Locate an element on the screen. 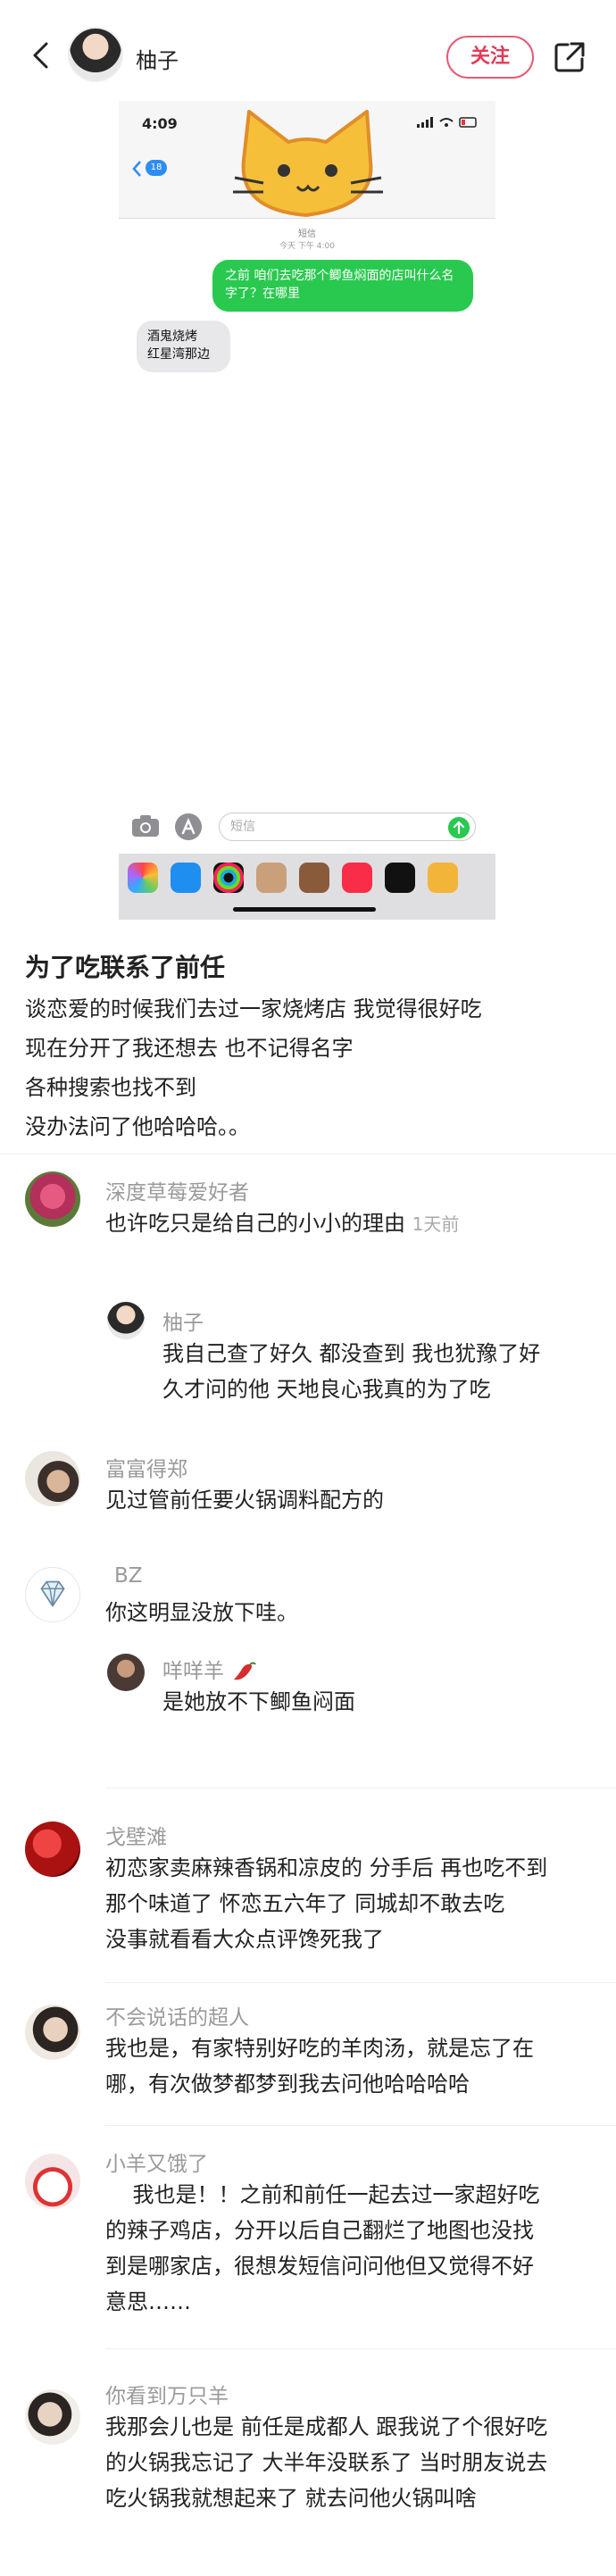  reply-line: 久才问的他 天地良心我真的为了吃 is located at coordinates (326, 1389).